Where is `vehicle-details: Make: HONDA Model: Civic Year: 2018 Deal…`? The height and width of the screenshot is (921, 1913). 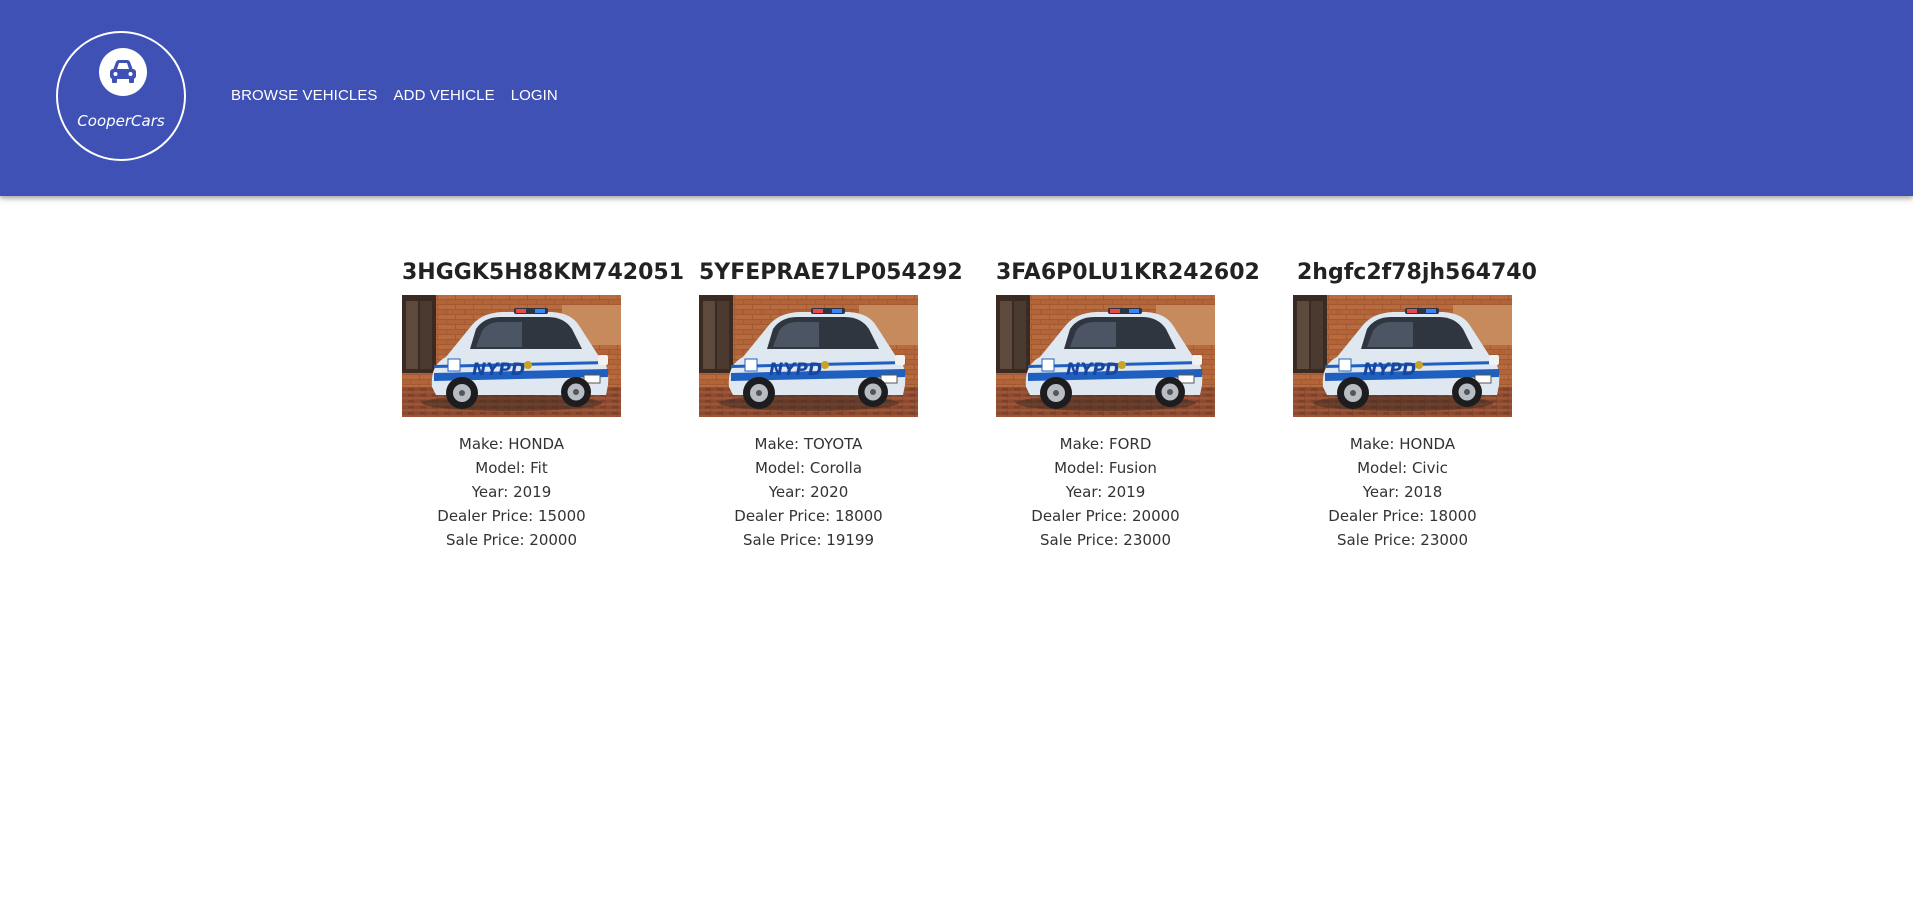
vehicle-details: Make: HONDA Model: Civic Year: 2018 Deal… is located at coordinates (1402, 492).